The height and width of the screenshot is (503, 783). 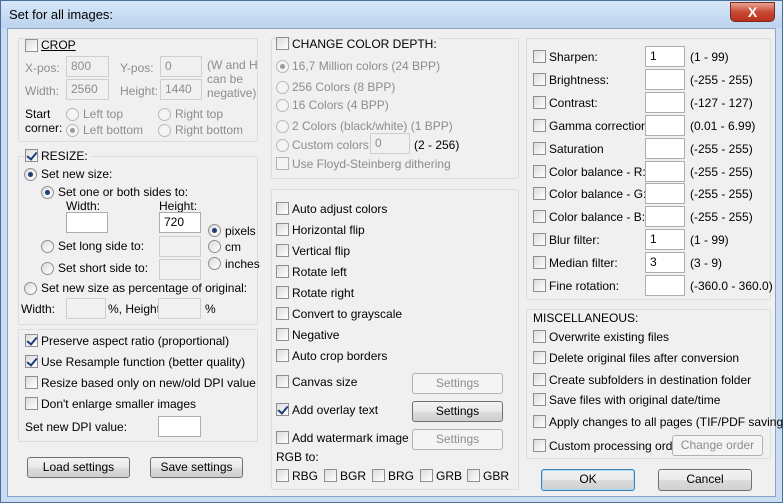 I want to click on original-date-checkbox, so click(x=539, y=399).